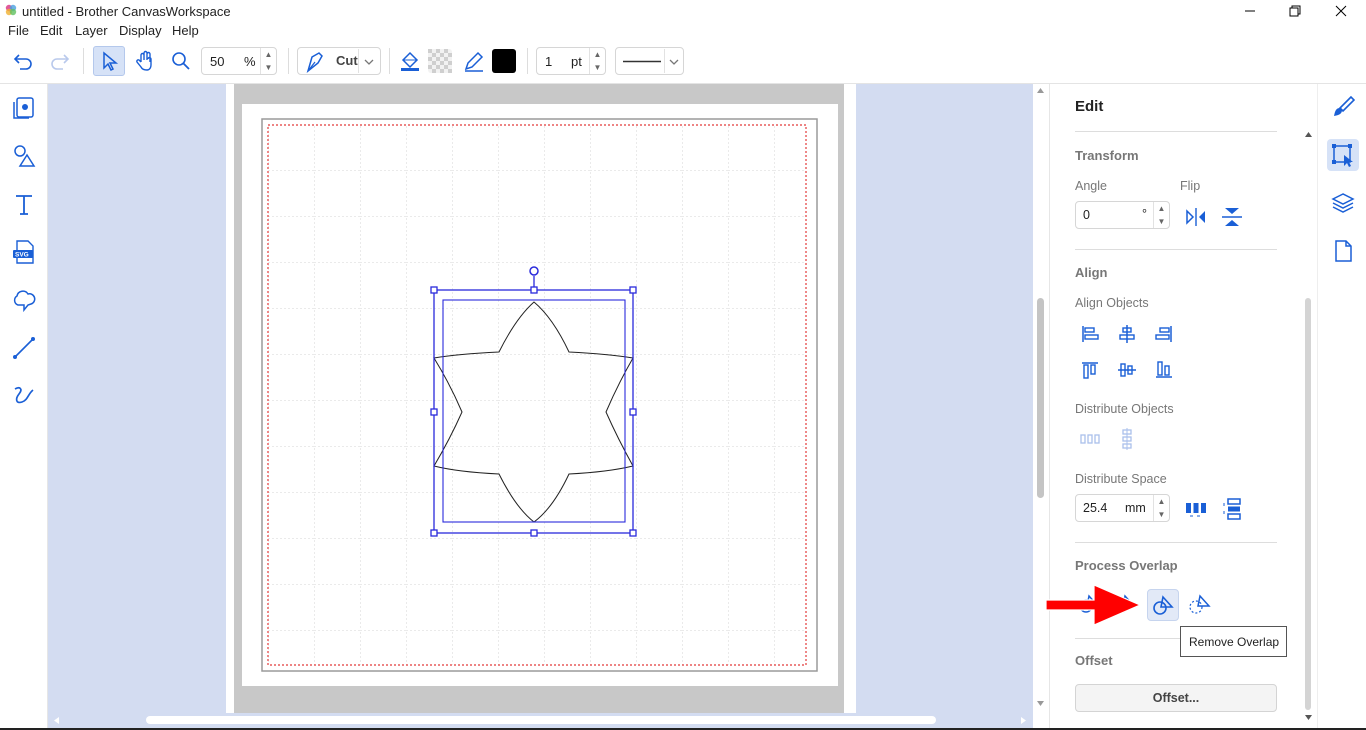 Image resolution: width=1366 pixels, height=730 pixels. I want to click on menu-help: Help, so click(185, 30).